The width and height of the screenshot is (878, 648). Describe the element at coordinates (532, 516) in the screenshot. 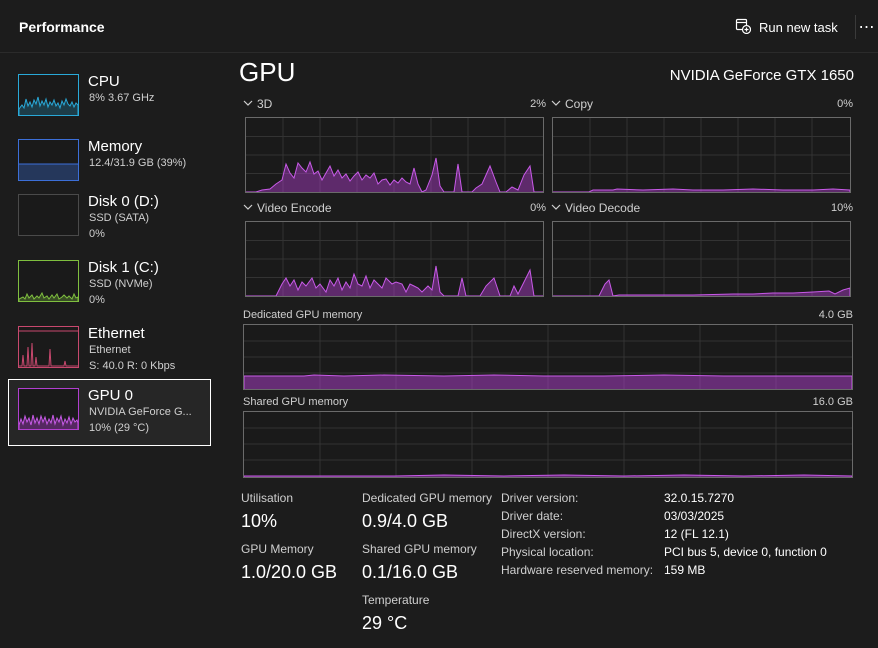

I see `driver-date-label: Driver date:` at that location.